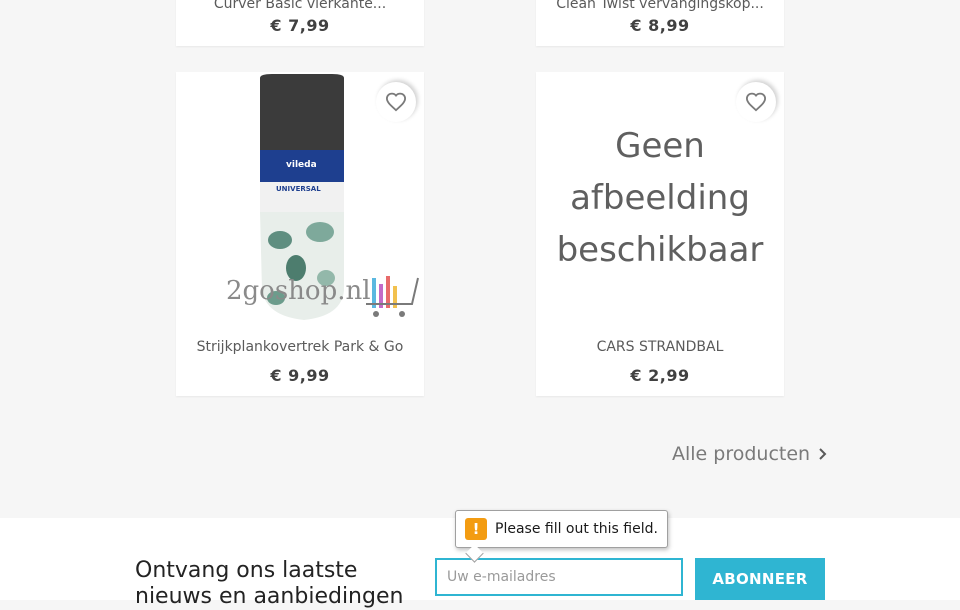 The height and width of the screenshot is (610, 960). What do you see at coordinates (476, 529) in the screenshot?
I see `warning-icon: !` at bounding box center [476, 529].